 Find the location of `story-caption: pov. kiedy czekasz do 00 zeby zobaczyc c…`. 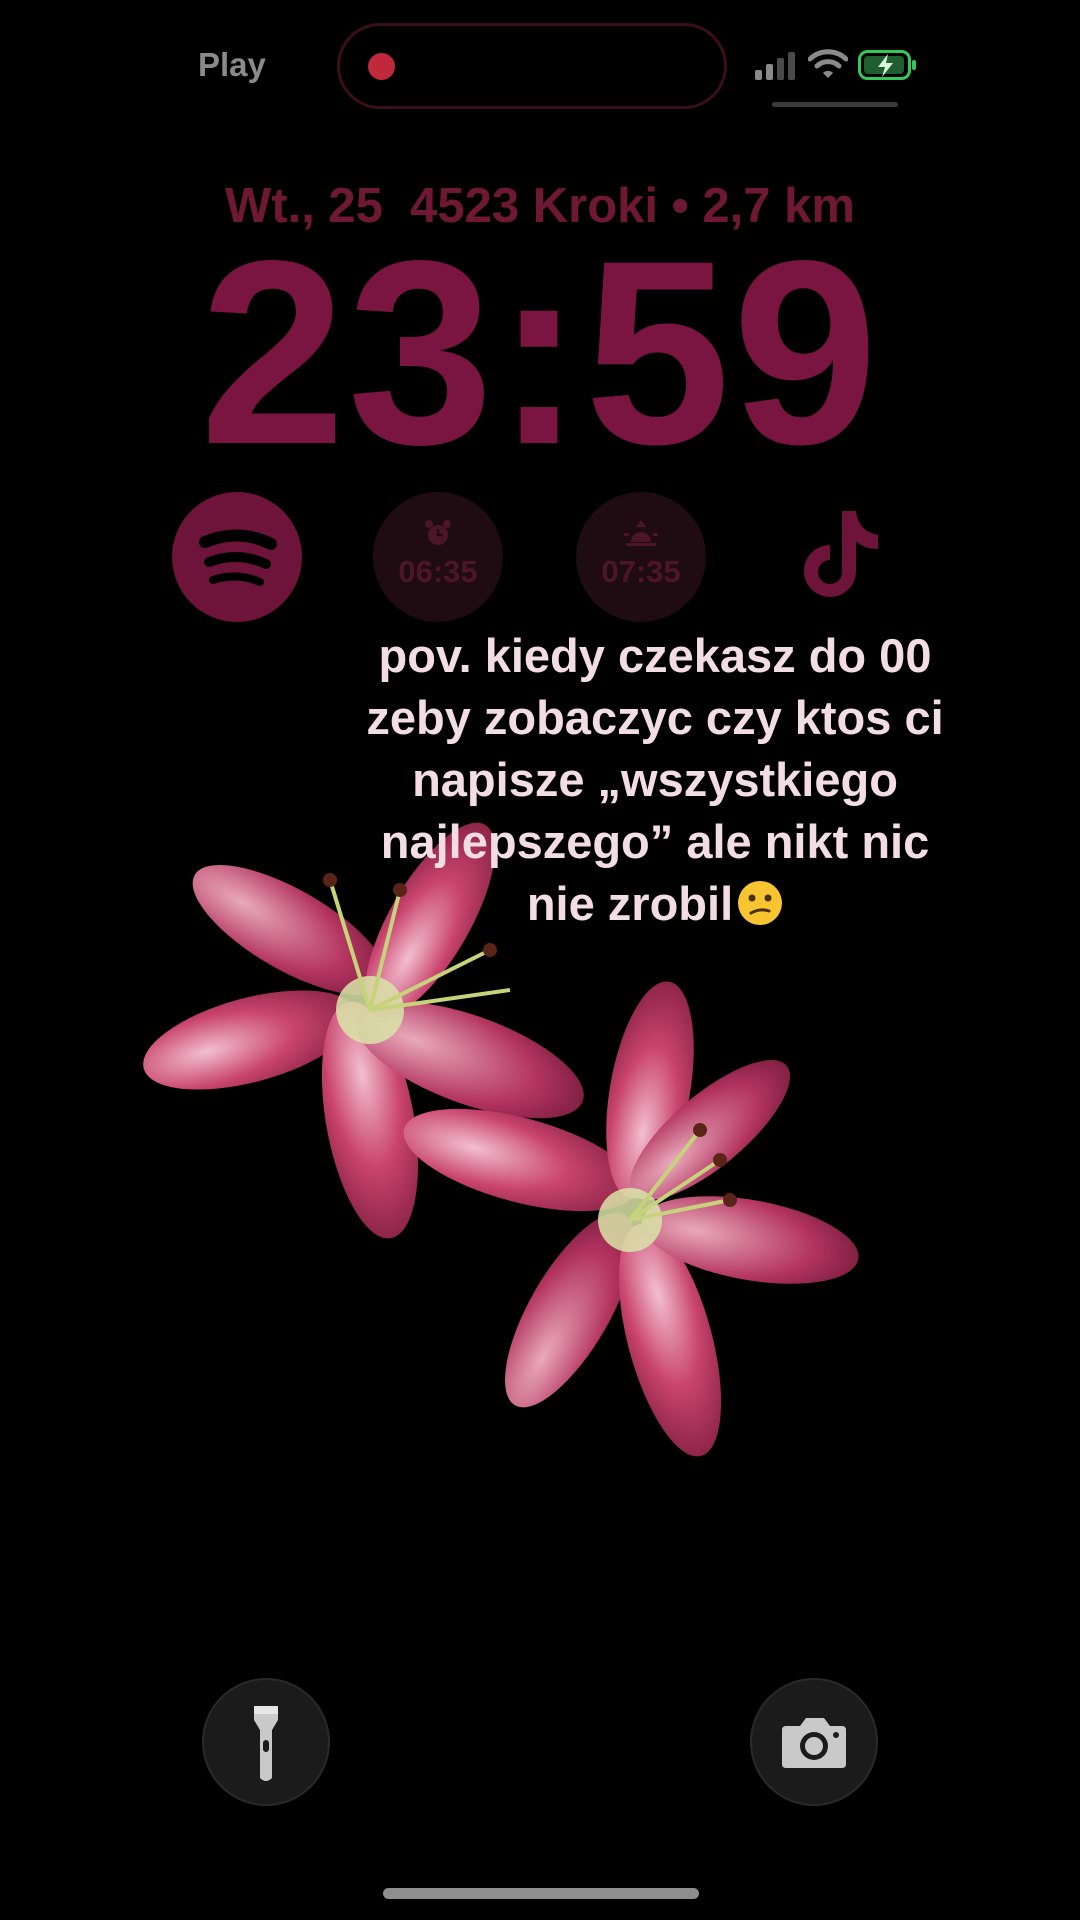

story-caption: pov. kiedy czekasz do 00 zeby zobaczyc c… is located at coordinates (655, 780).